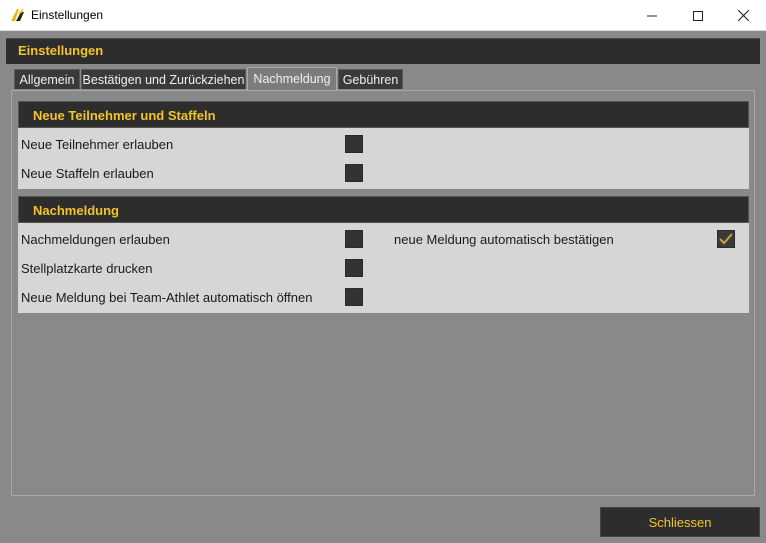  What do you see at coordinates (61, 50) in the screenshot?
I see `page-title: Einstellungen` at bounding box center [61, 50].